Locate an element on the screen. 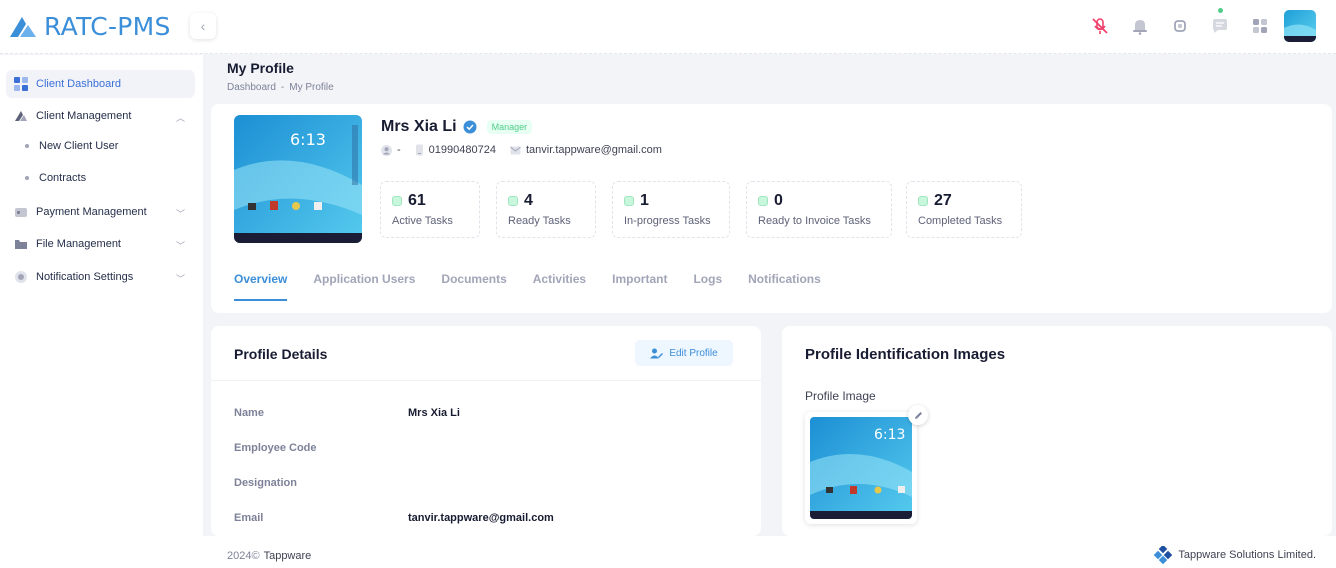 The width and height of the screenshot is (1336, 568). sidebar-item-notification-settings: Notification Settings ﹀ is located at coordinates (100, 277).